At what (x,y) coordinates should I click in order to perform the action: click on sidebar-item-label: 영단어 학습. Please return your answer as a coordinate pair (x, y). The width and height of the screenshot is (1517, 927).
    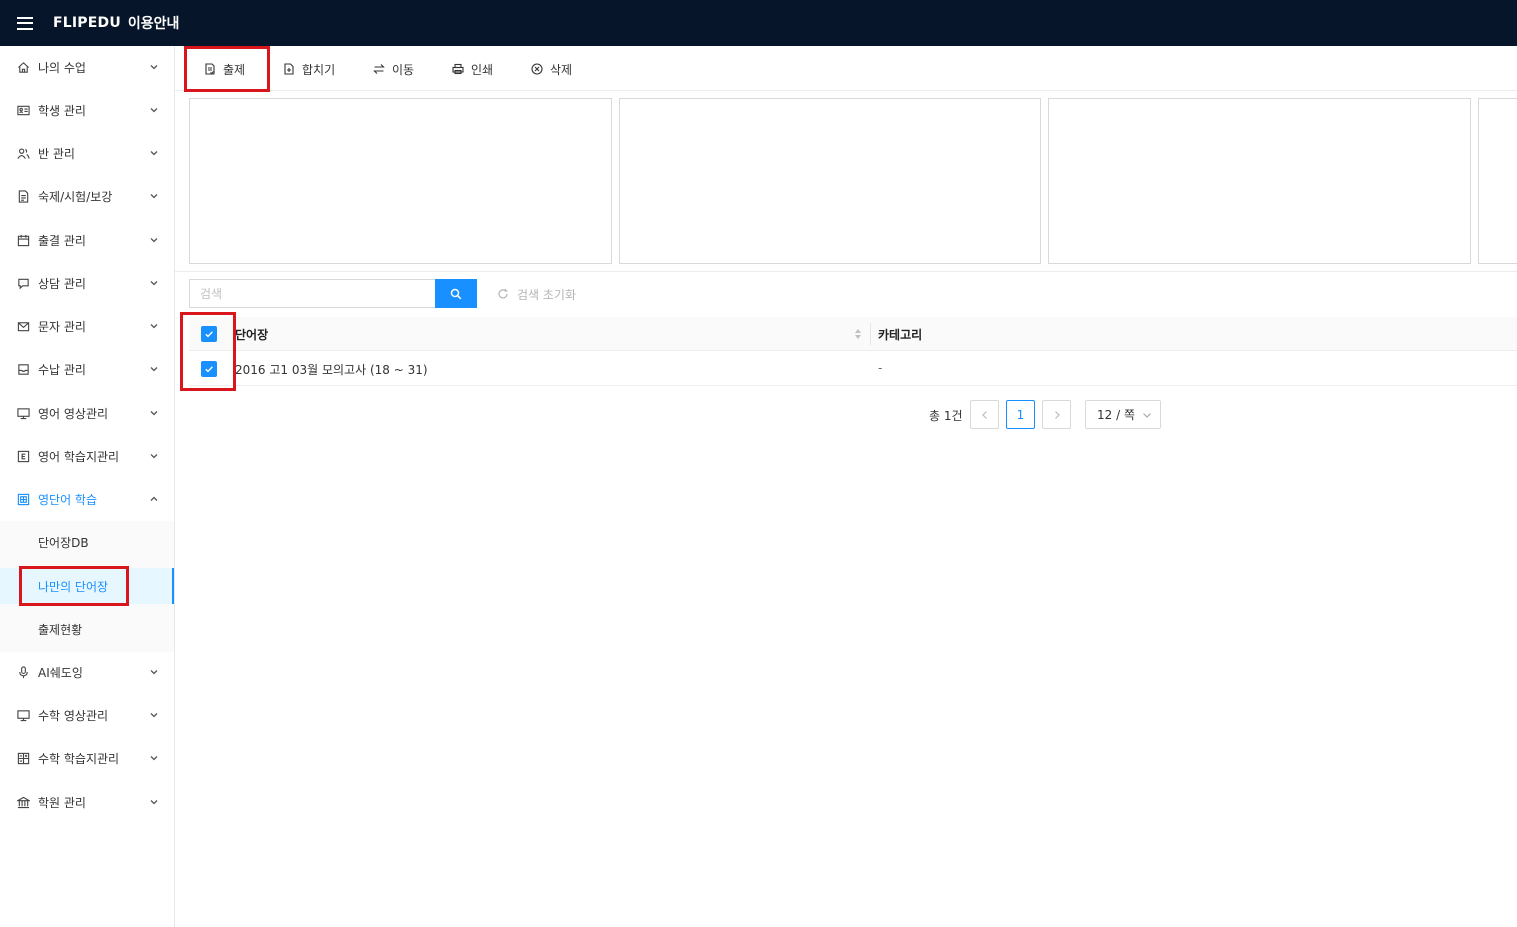
    Looking at the image, I should click on (68, 499).